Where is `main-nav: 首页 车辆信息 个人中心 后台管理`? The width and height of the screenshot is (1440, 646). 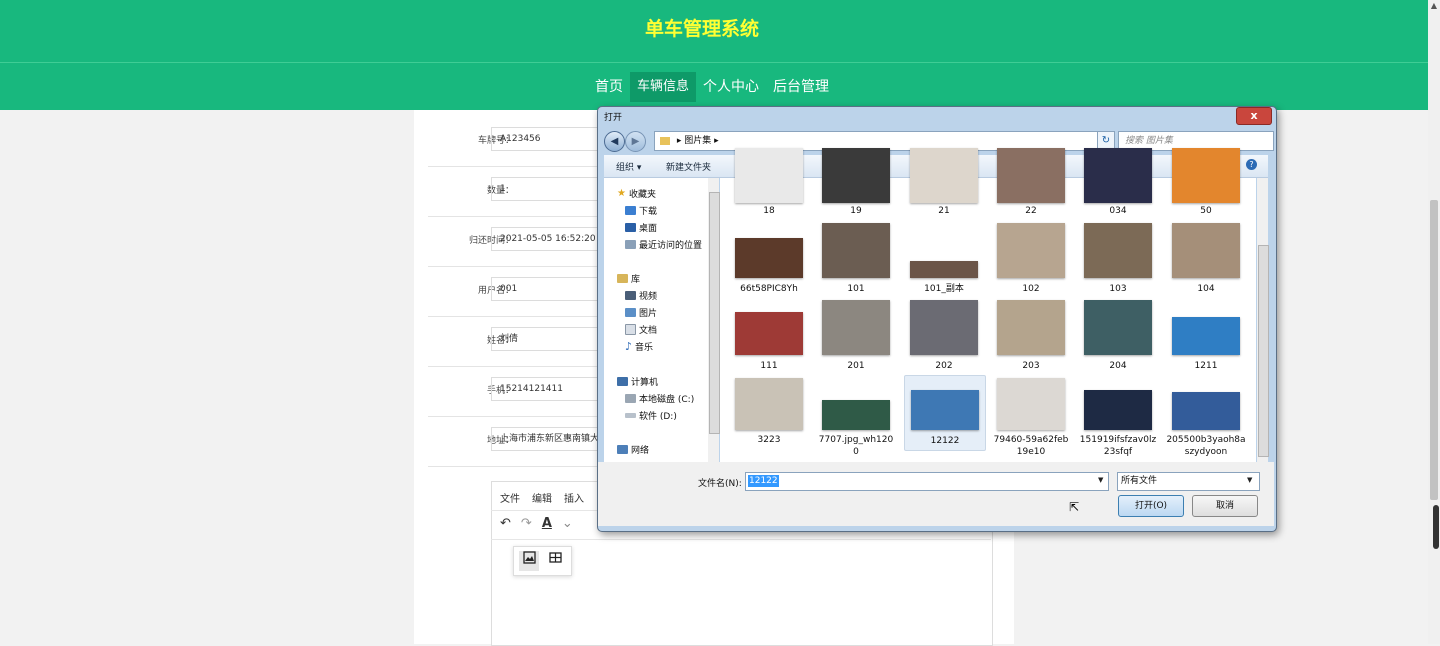 main-nav: 首页 车辆信息 个人中心 后台管理 is located at coordinates (712, 87).